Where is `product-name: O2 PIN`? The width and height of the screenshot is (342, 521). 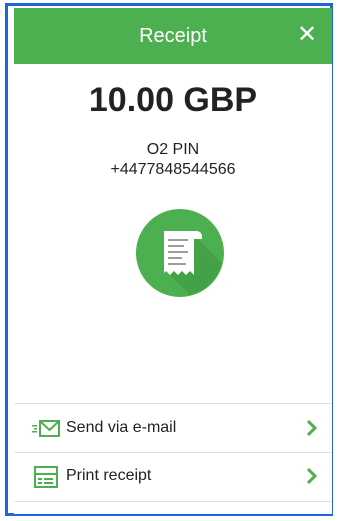 product-name: O2 PIN is located at coordinates (173, 149).